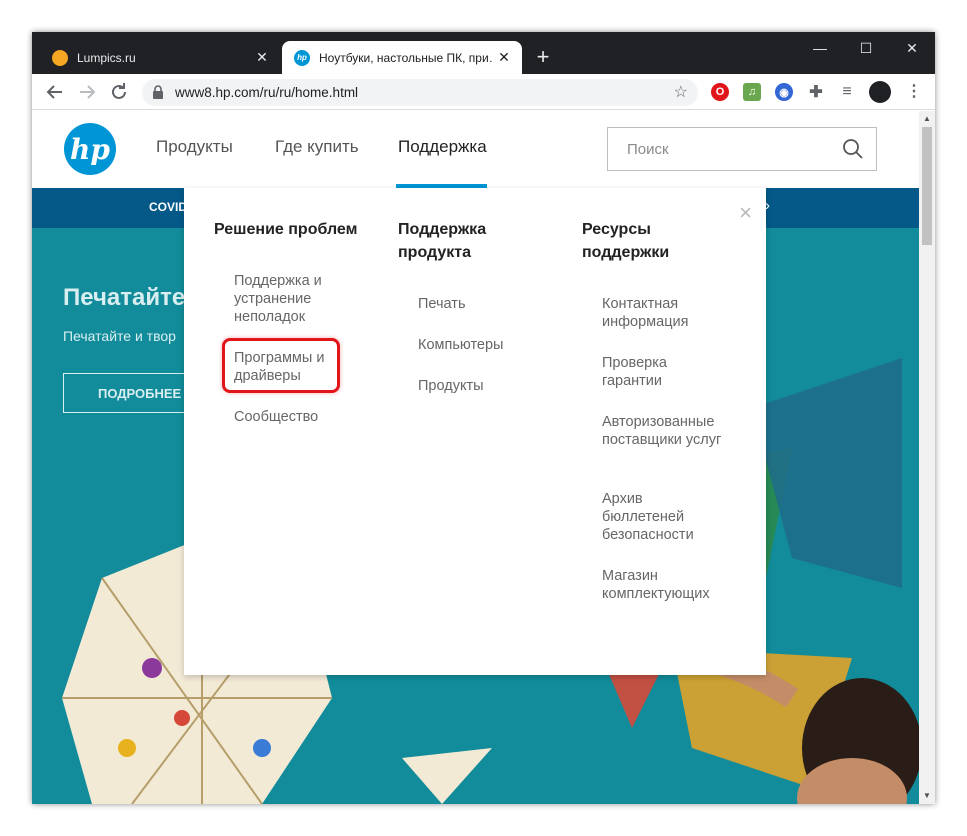  Describe the element at coordinates (927, 119) in the screenshot. I see `scroll-up-icon: ▲` at that location.